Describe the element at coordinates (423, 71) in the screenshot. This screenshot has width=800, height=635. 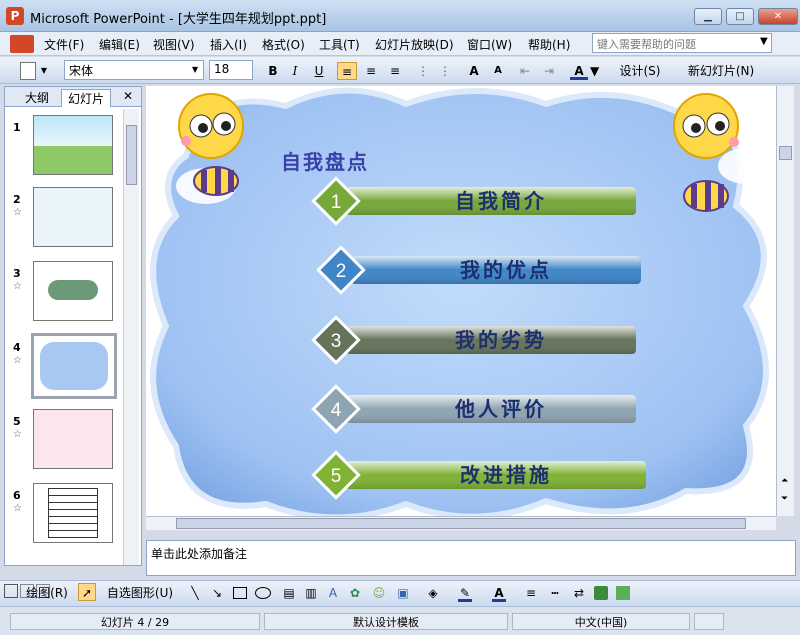
I see `numbered-list-icon: ⋮` at that location.